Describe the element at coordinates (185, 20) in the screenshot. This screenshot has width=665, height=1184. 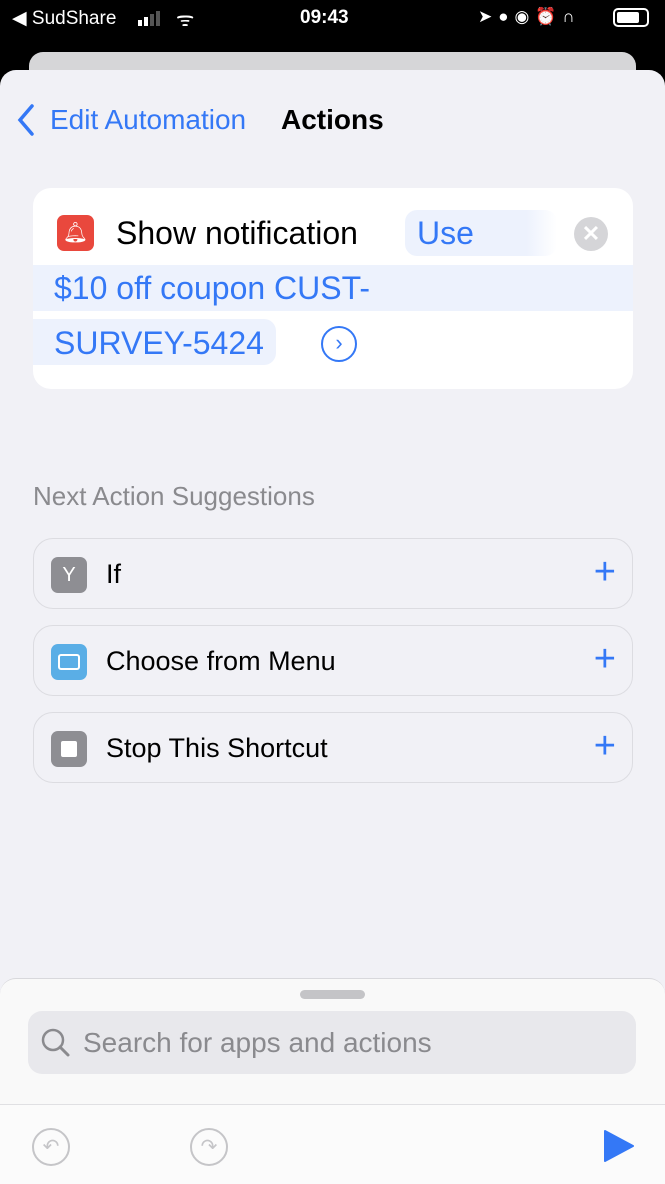
I see `wifi-icon: ᯤ` at that location.